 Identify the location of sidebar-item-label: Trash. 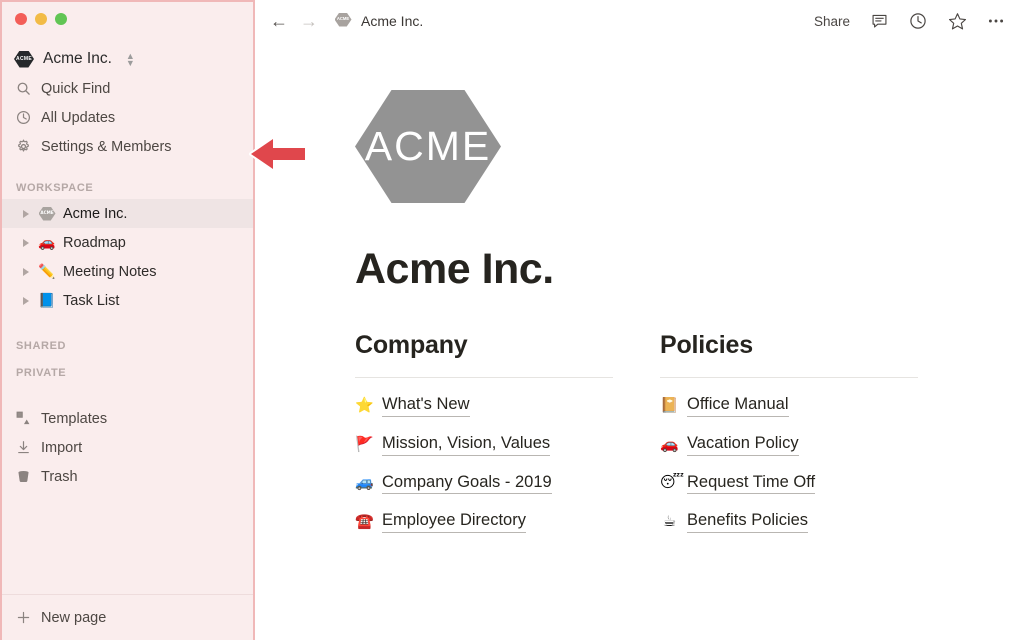
(59, 476).